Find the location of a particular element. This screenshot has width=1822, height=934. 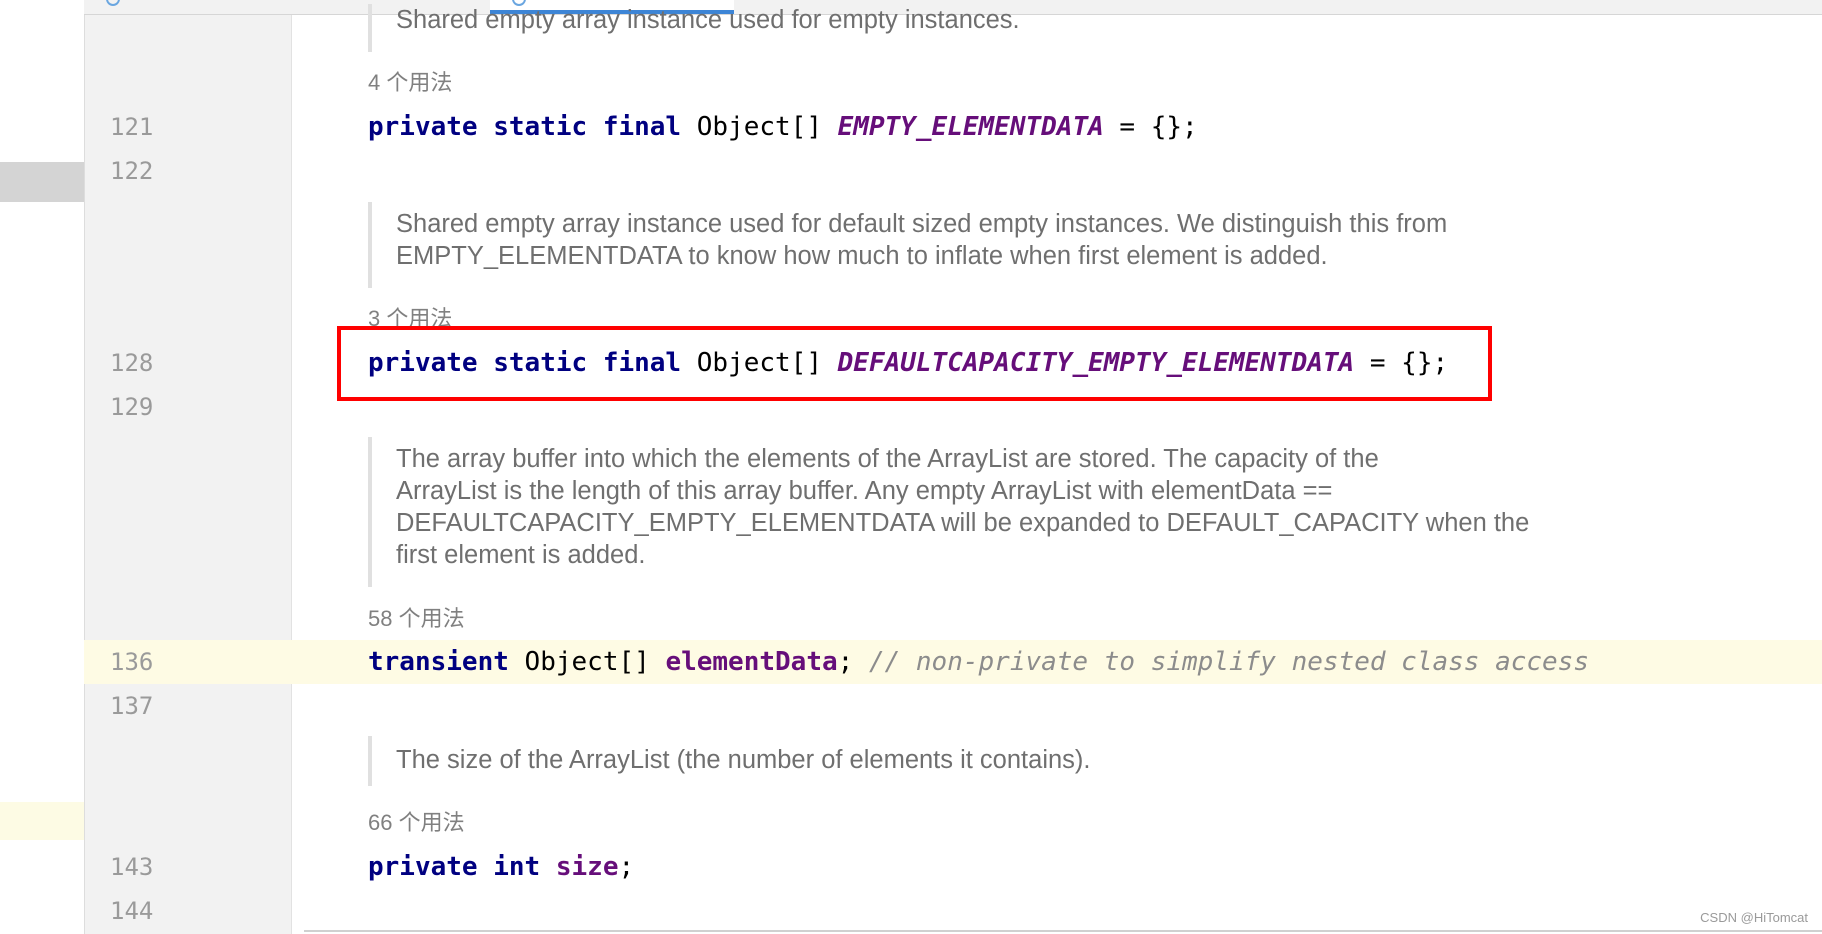

gutter-marker-gray is located at coordinates (42, 182).